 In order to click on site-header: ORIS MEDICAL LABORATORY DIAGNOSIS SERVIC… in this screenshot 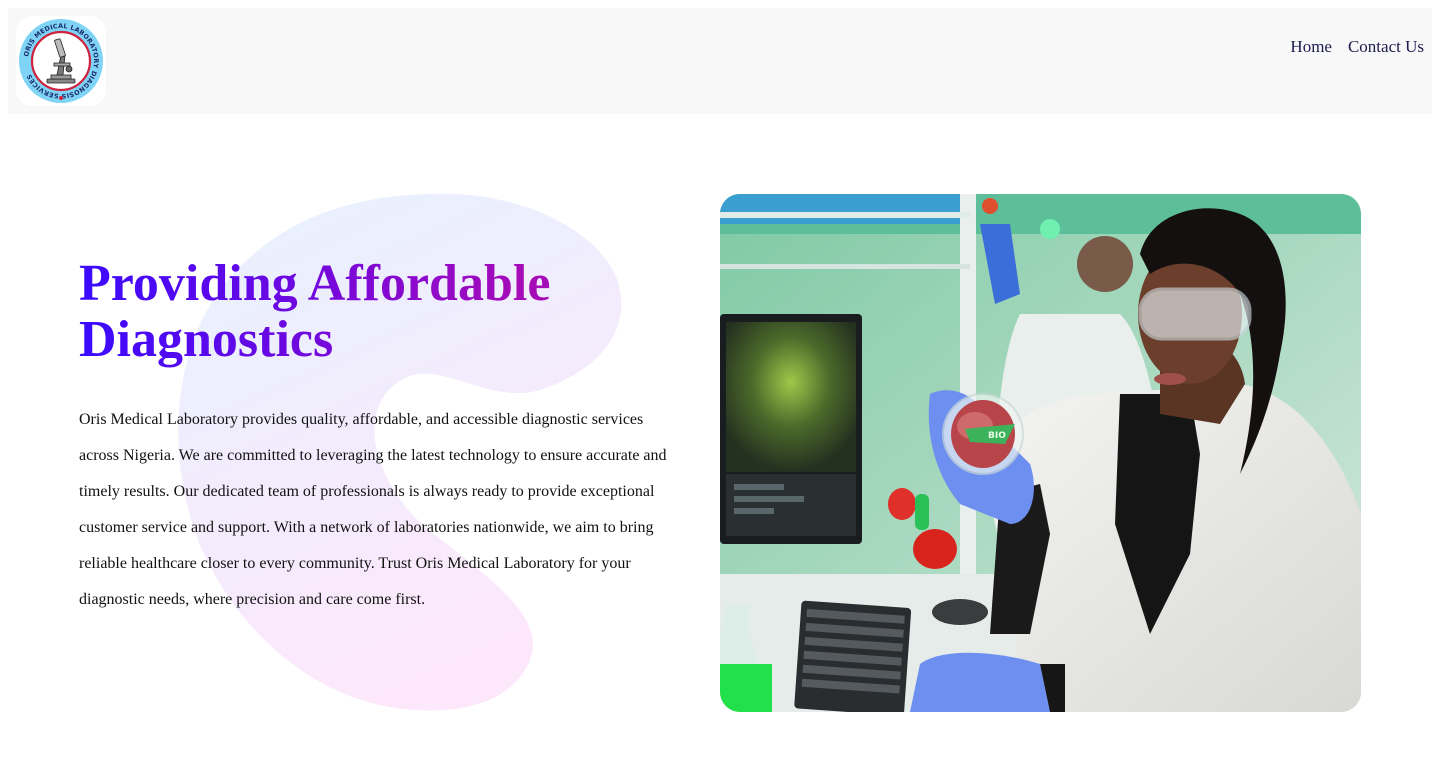, I will do `click(720, 61)`.